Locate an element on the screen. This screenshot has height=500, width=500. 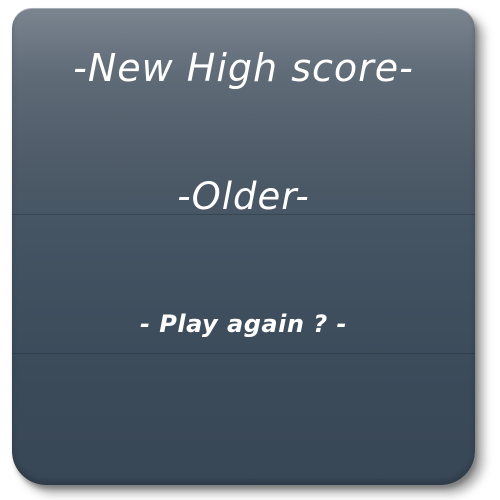
play-again-button: - Play again ? - is located at coordinates (243, 324).